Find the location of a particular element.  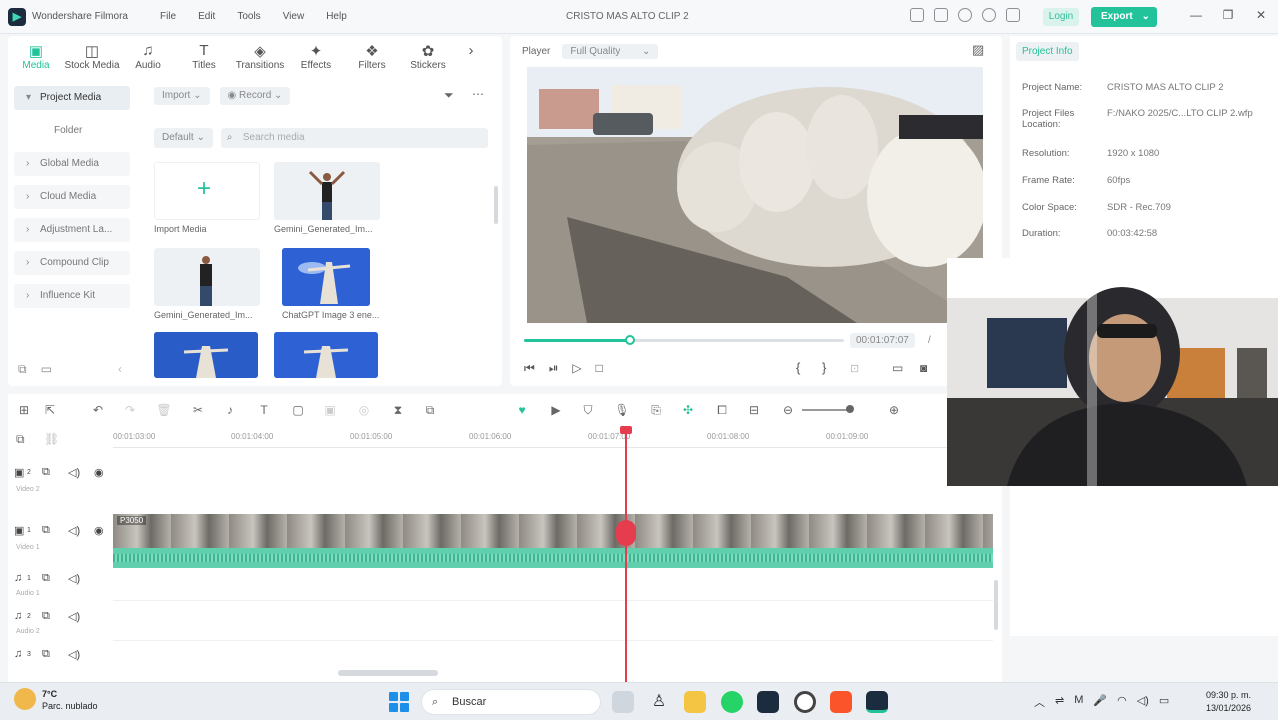

audio-tool-icon: ♪ is located at coordinates (230, 410).